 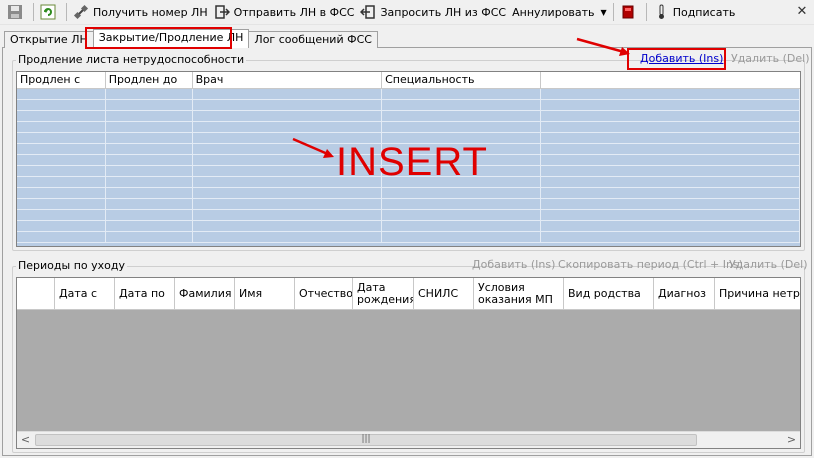 What do you see at coordinates (791, 440) in the screenshot?
I see `scroll-right-icon: >` at bounding box center [791, 440].